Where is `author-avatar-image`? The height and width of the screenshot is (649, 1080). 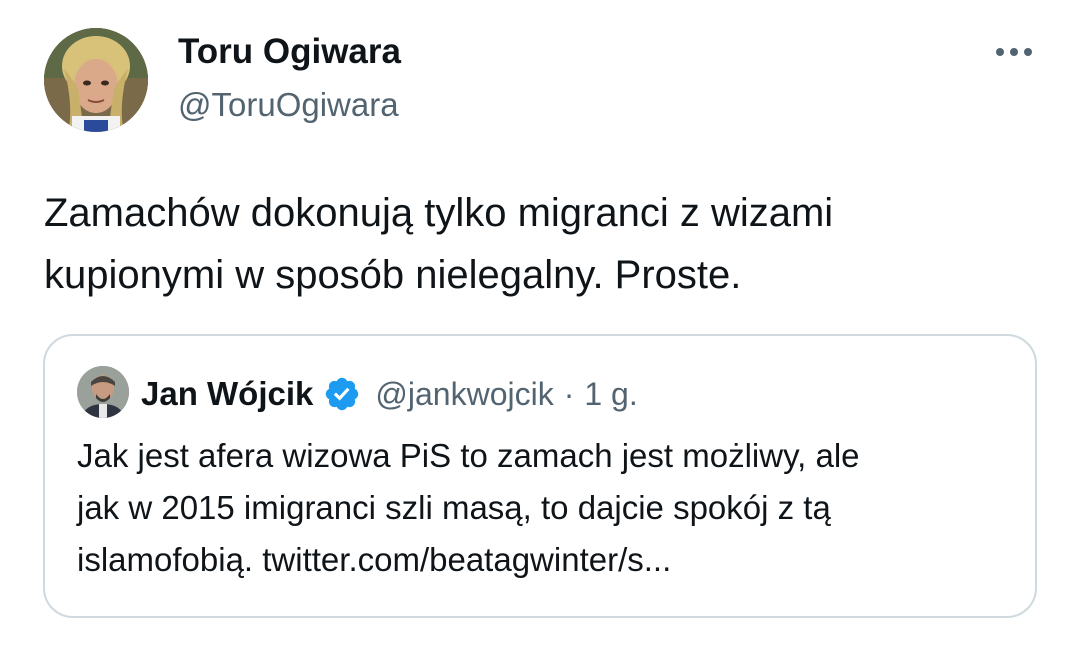 author-avatar-image is located at coordinates (96, 80).